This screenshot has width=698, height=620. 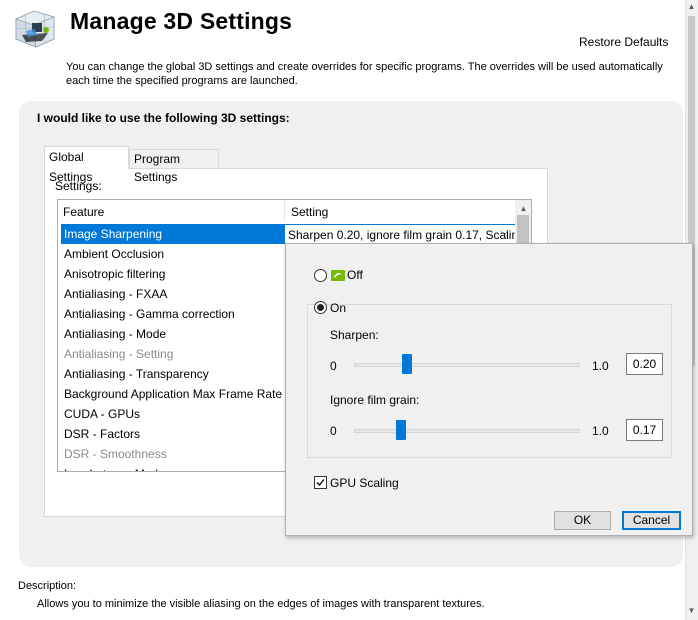 I want to click on cancel-button: Cancel, so click(x=651, y=520).